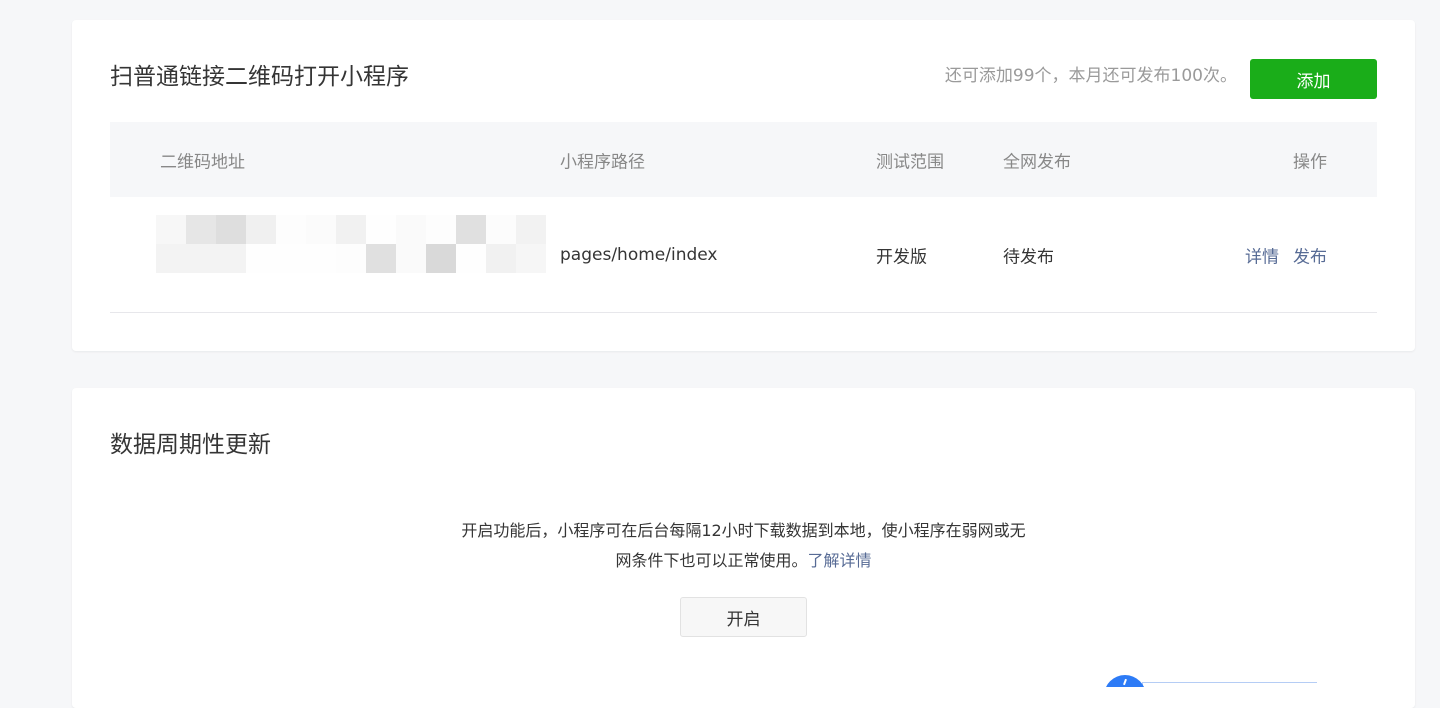 This screenshot has height=708, width=1440. I want to click on row-path: pages/home/index, so click(639, 254).